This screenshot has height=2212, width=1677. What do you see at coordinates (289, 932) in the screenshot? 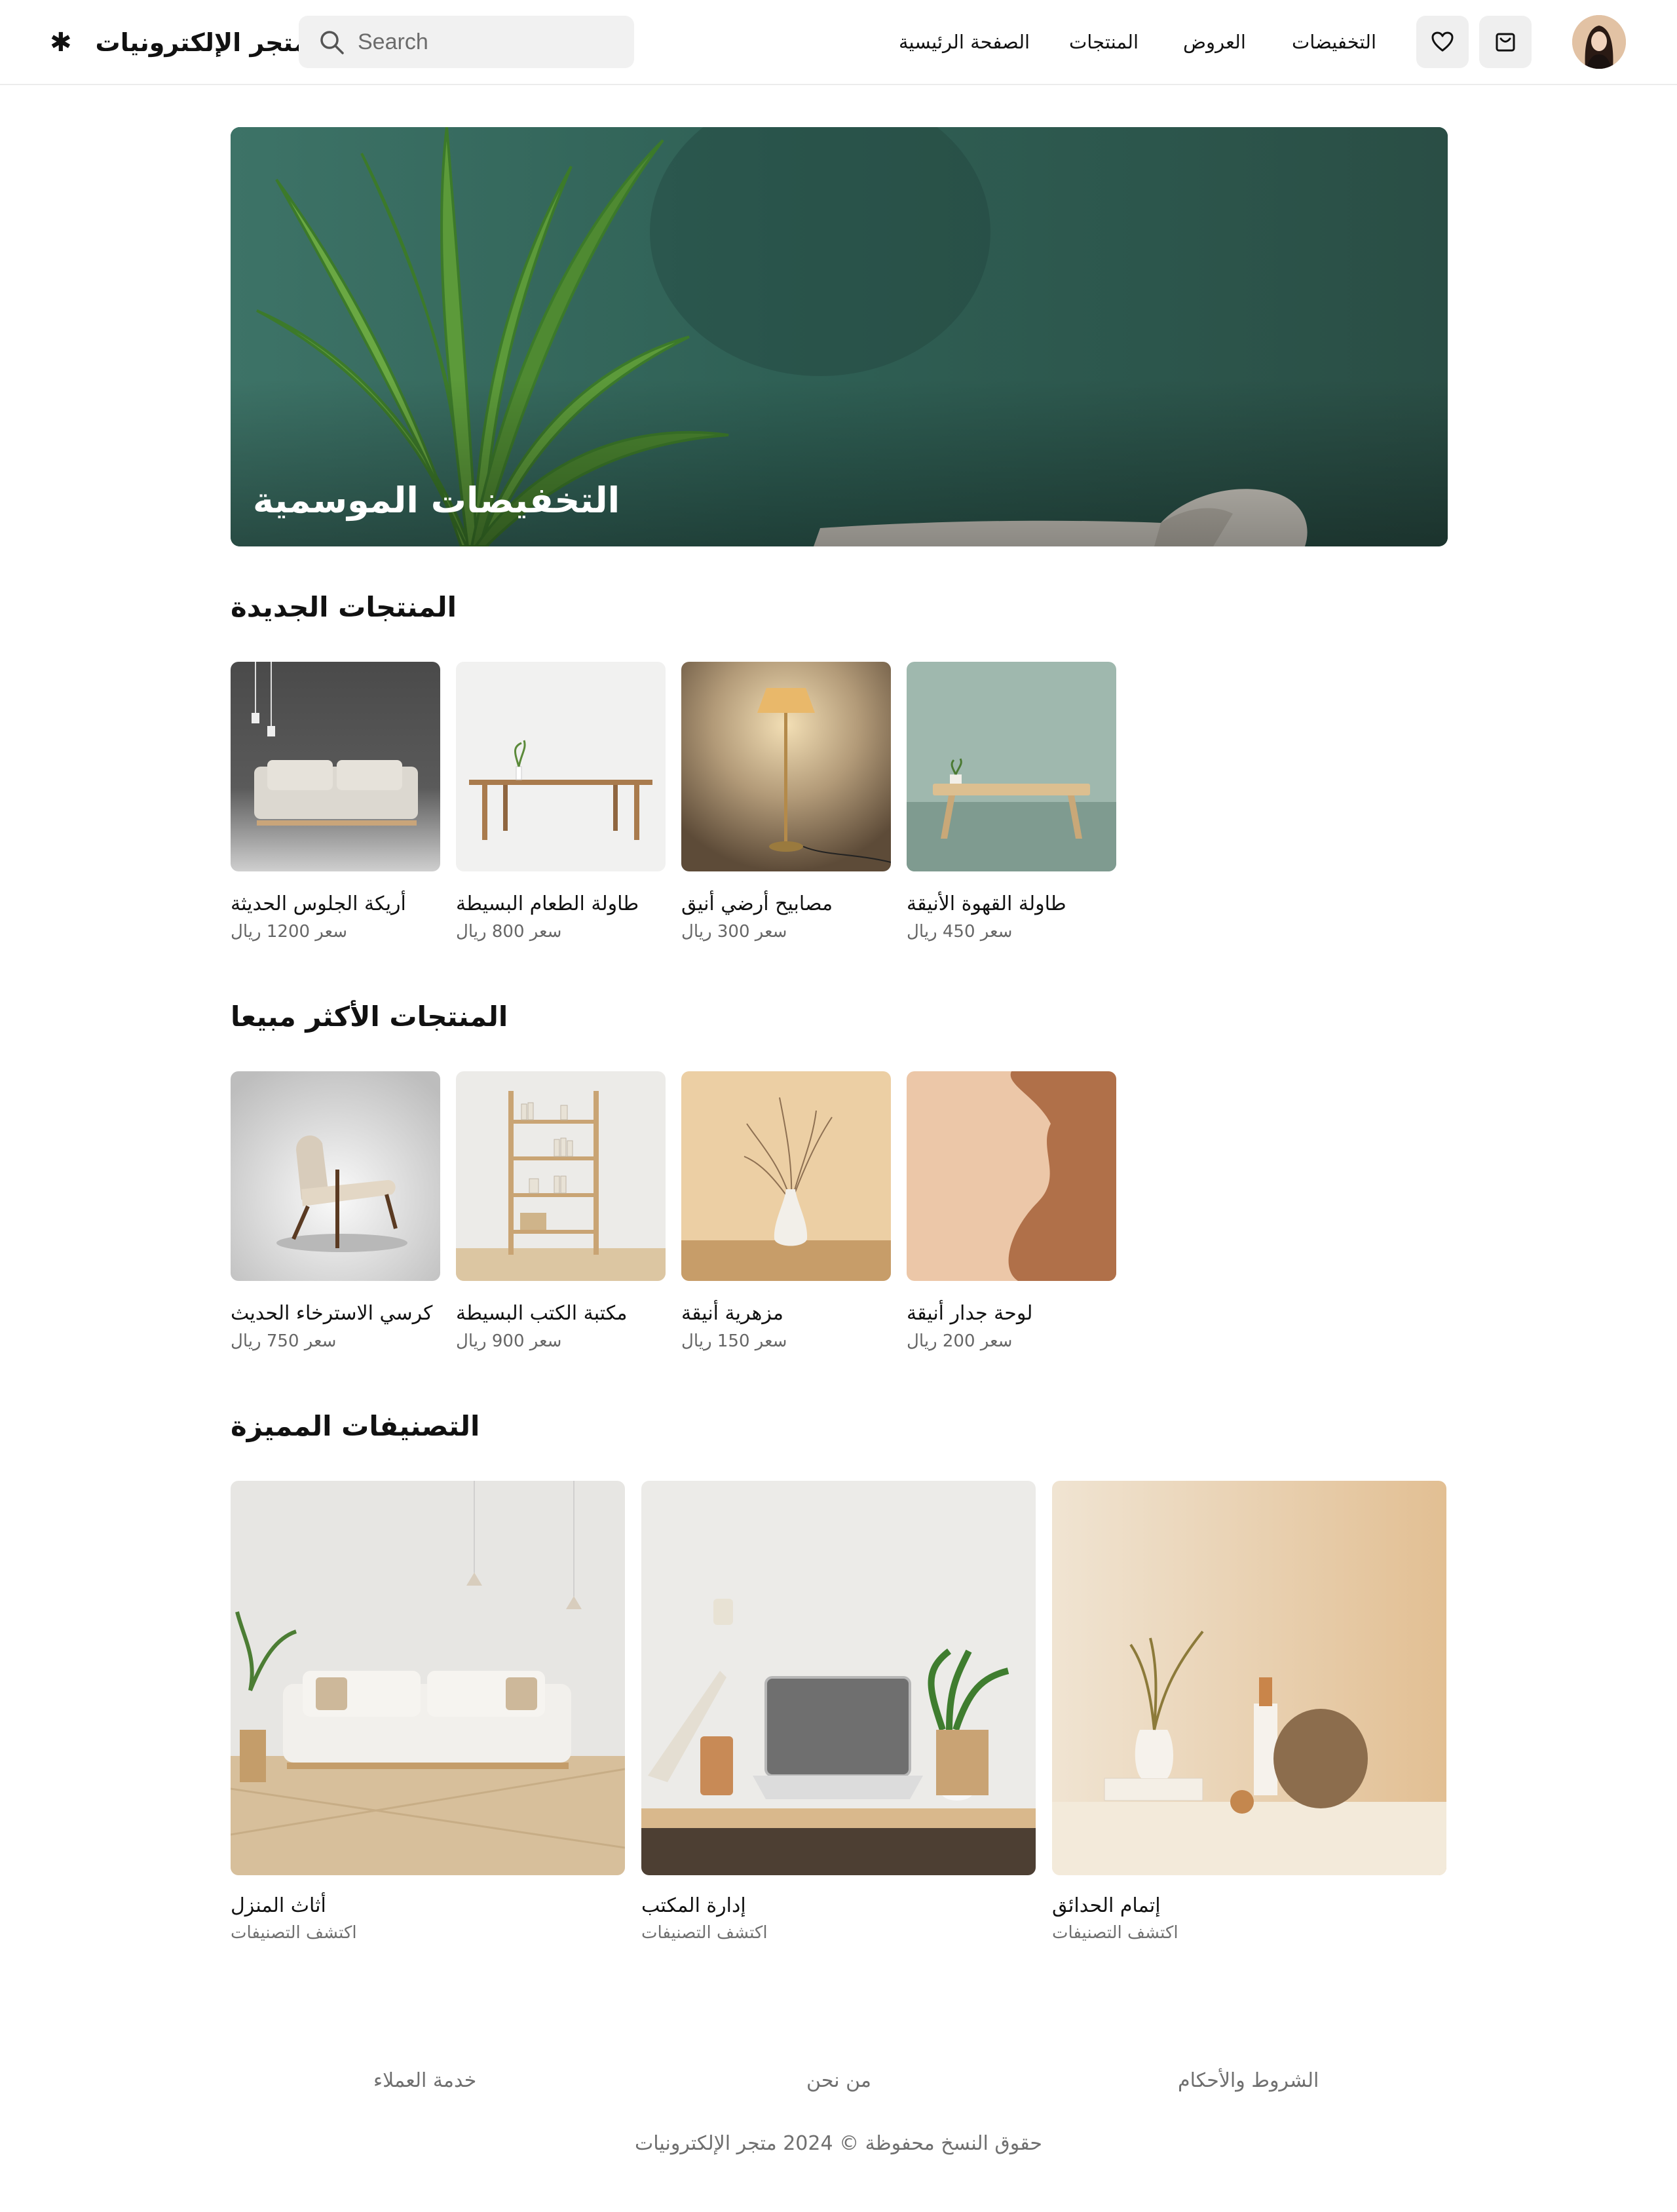
I see `product-price: سعر 1200 ريال` at bounding box center [289, 932].